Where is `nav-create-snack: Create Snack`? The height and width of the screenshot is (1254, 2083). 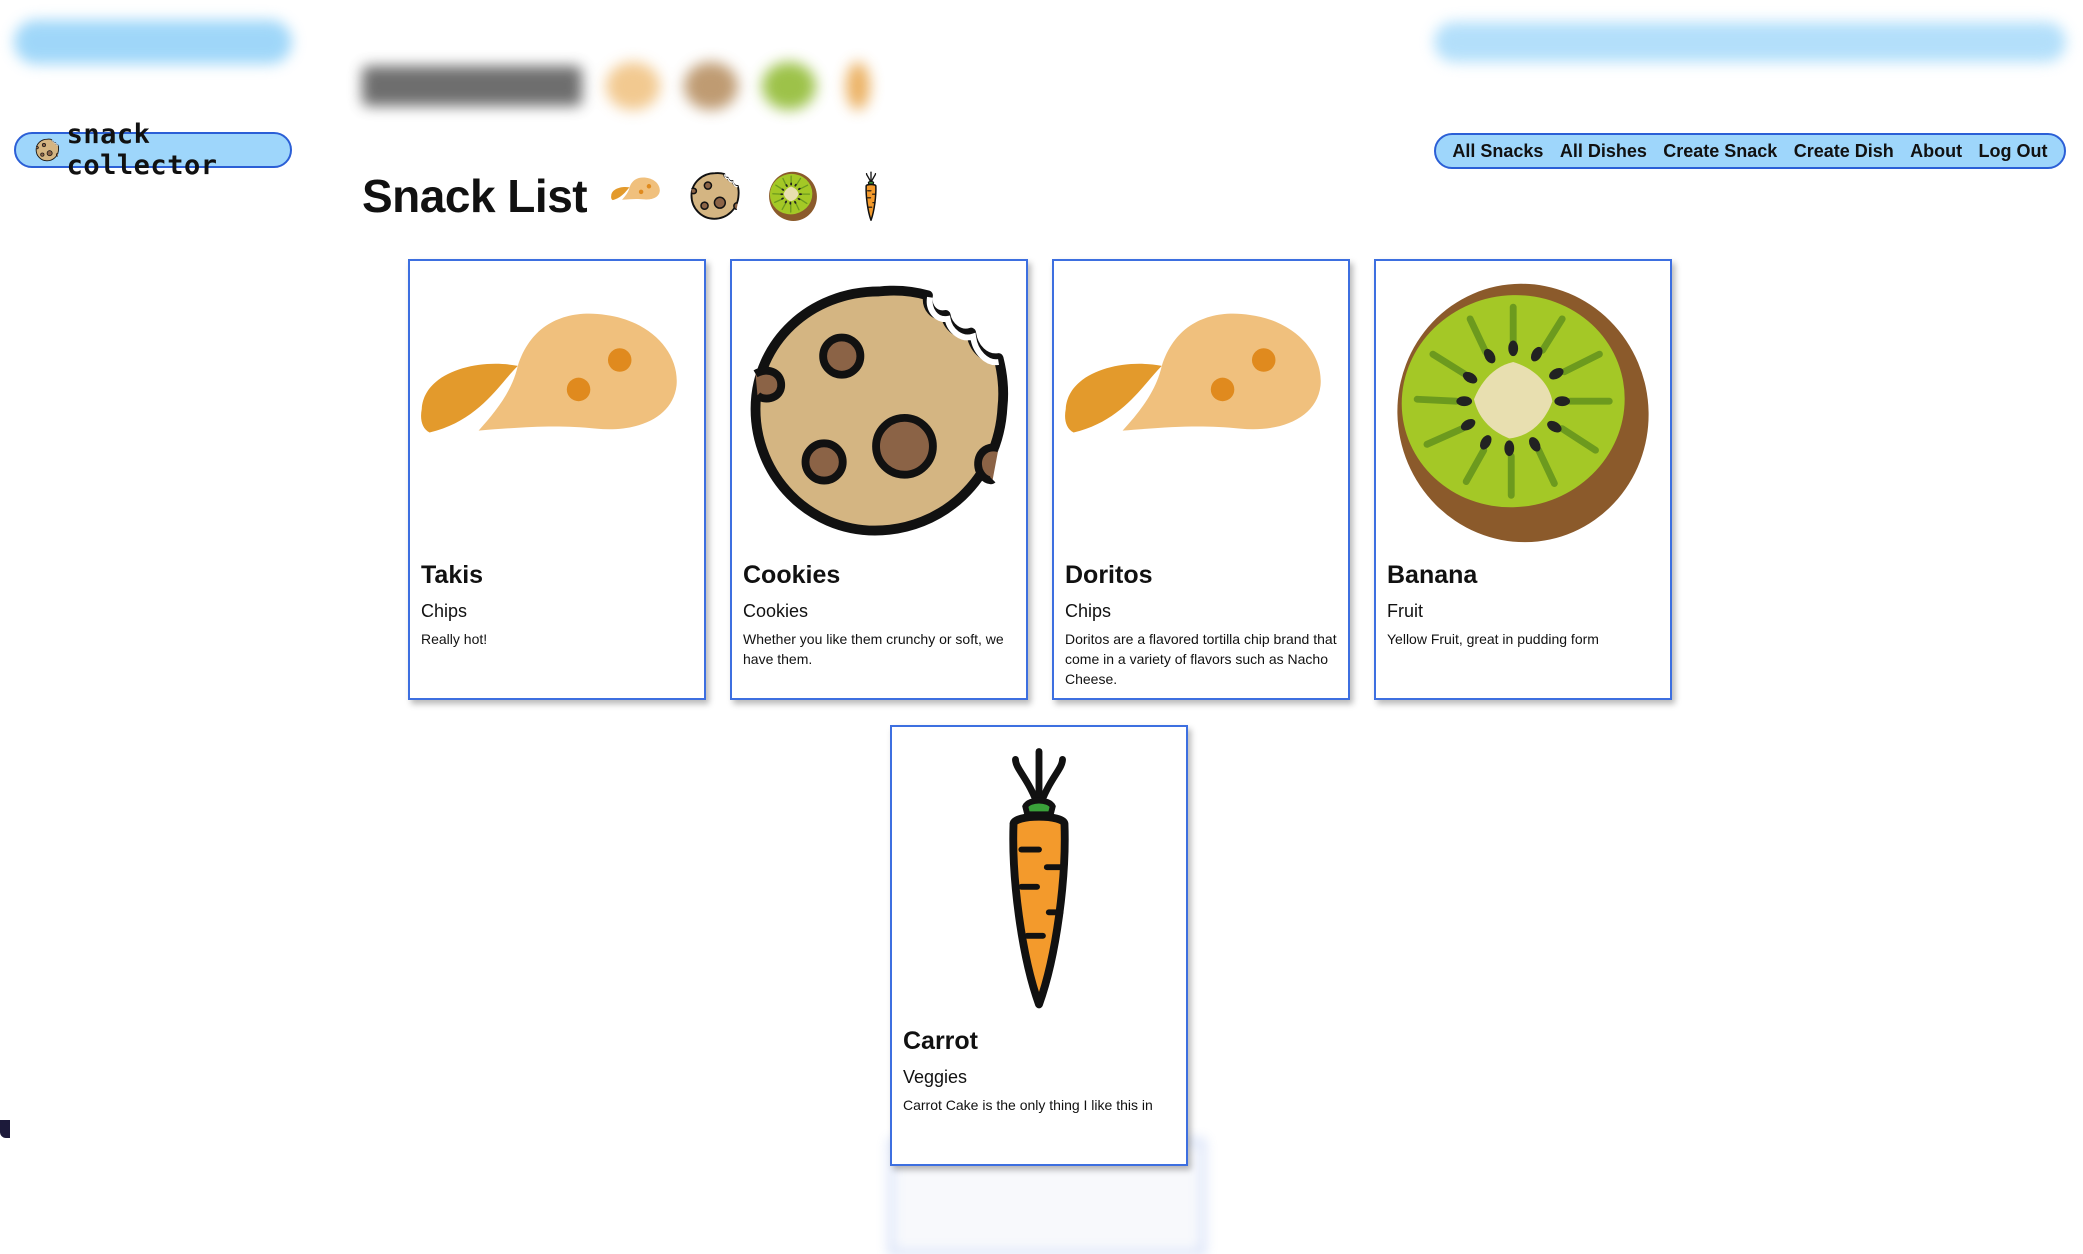
nav-create-snack: Create Snack is located at coordinates (1720, 151).